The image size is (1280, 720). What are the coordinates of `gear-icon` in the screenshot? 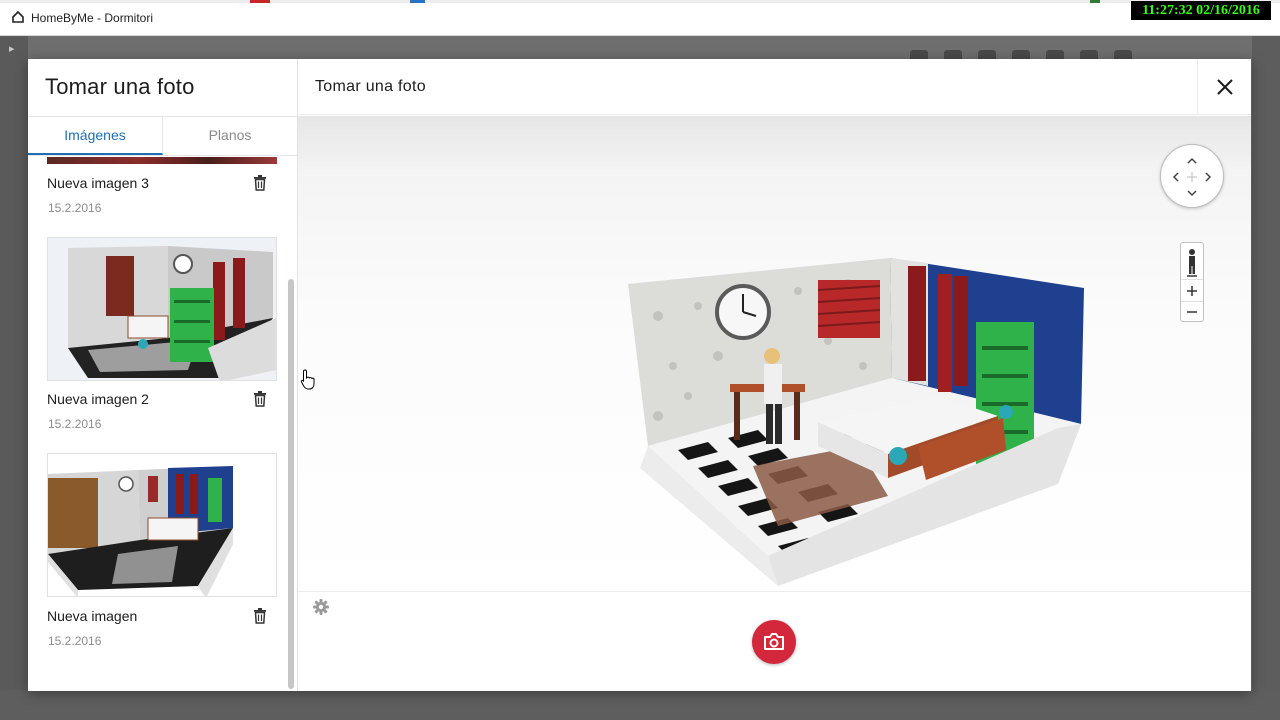 It's located at (321, 607).